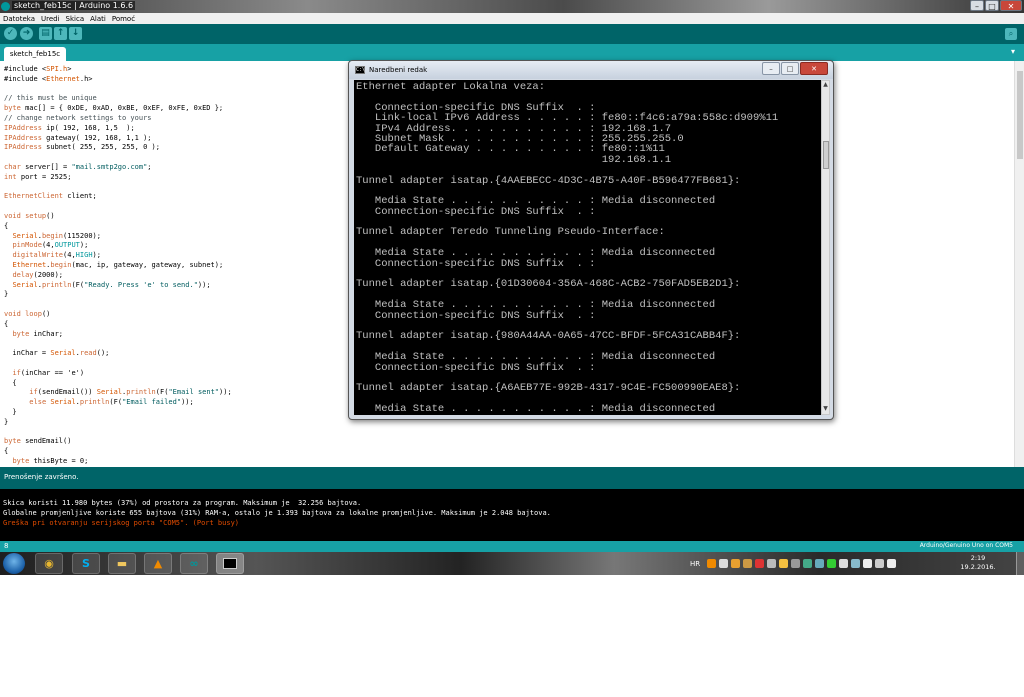 The width and height of the screenshot is (1024, 697). What do you see at coordinates (118, 315) in the screenshot?
I see `code-line: void loop()` at bounding box center [118, 315].